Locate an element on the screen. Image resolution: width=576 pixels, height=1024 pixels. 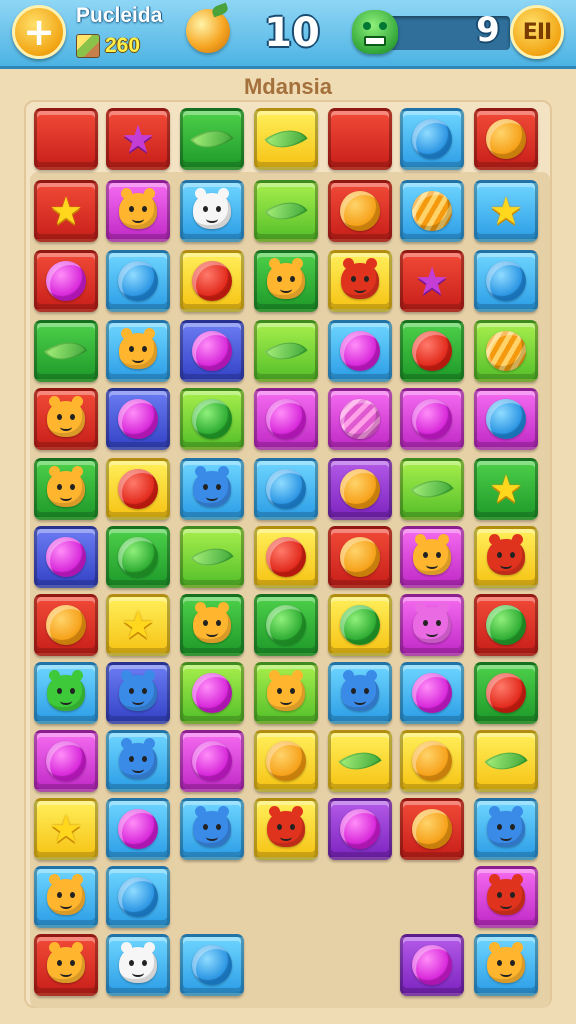
pause-button: EII is located at coordinates (537, 32).